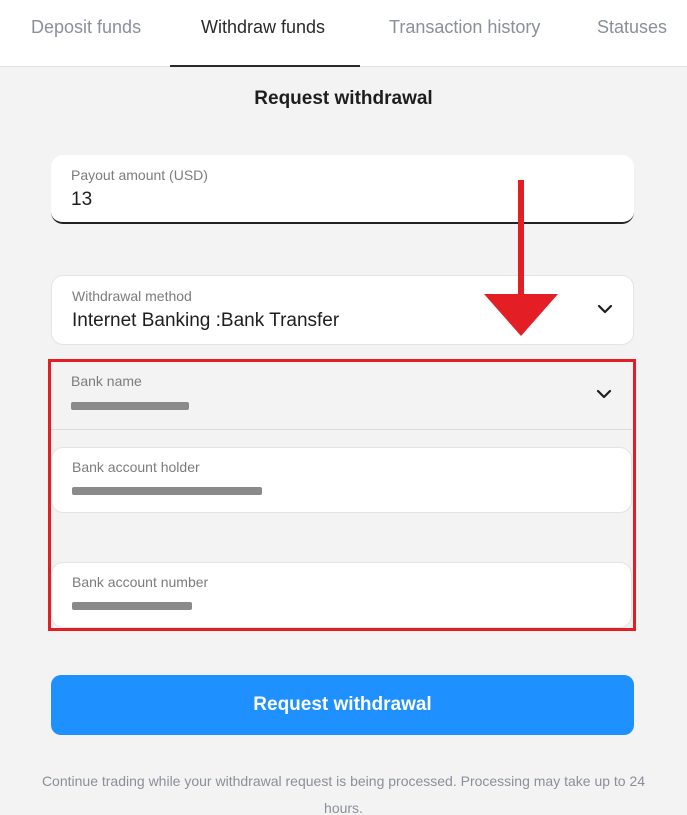 The image size is (687, 815). What do you see at coordinates (341, 480) in the screenshot?
I see `bank-account-holder-field: Bank account holder` at bounding box center [341, 480].